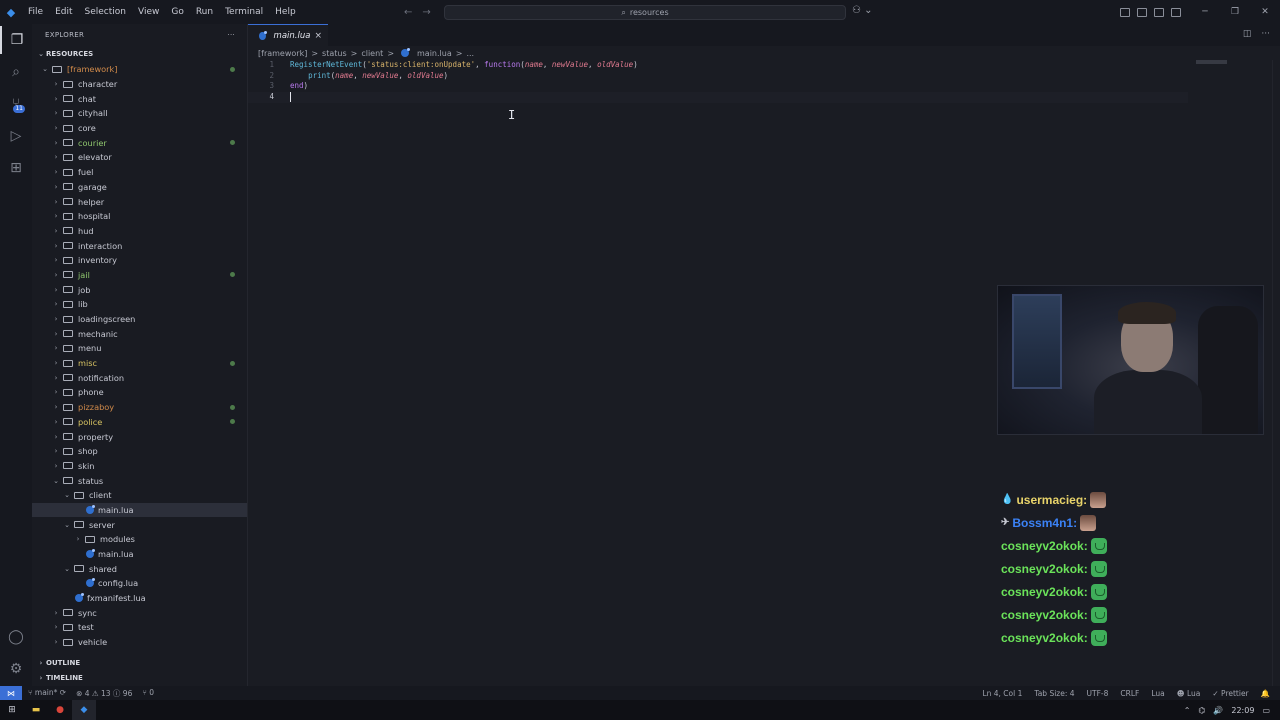 This screenshot has height=720, width=1280. I want to click on tree-item: ⌄ status, so click(139, 480).